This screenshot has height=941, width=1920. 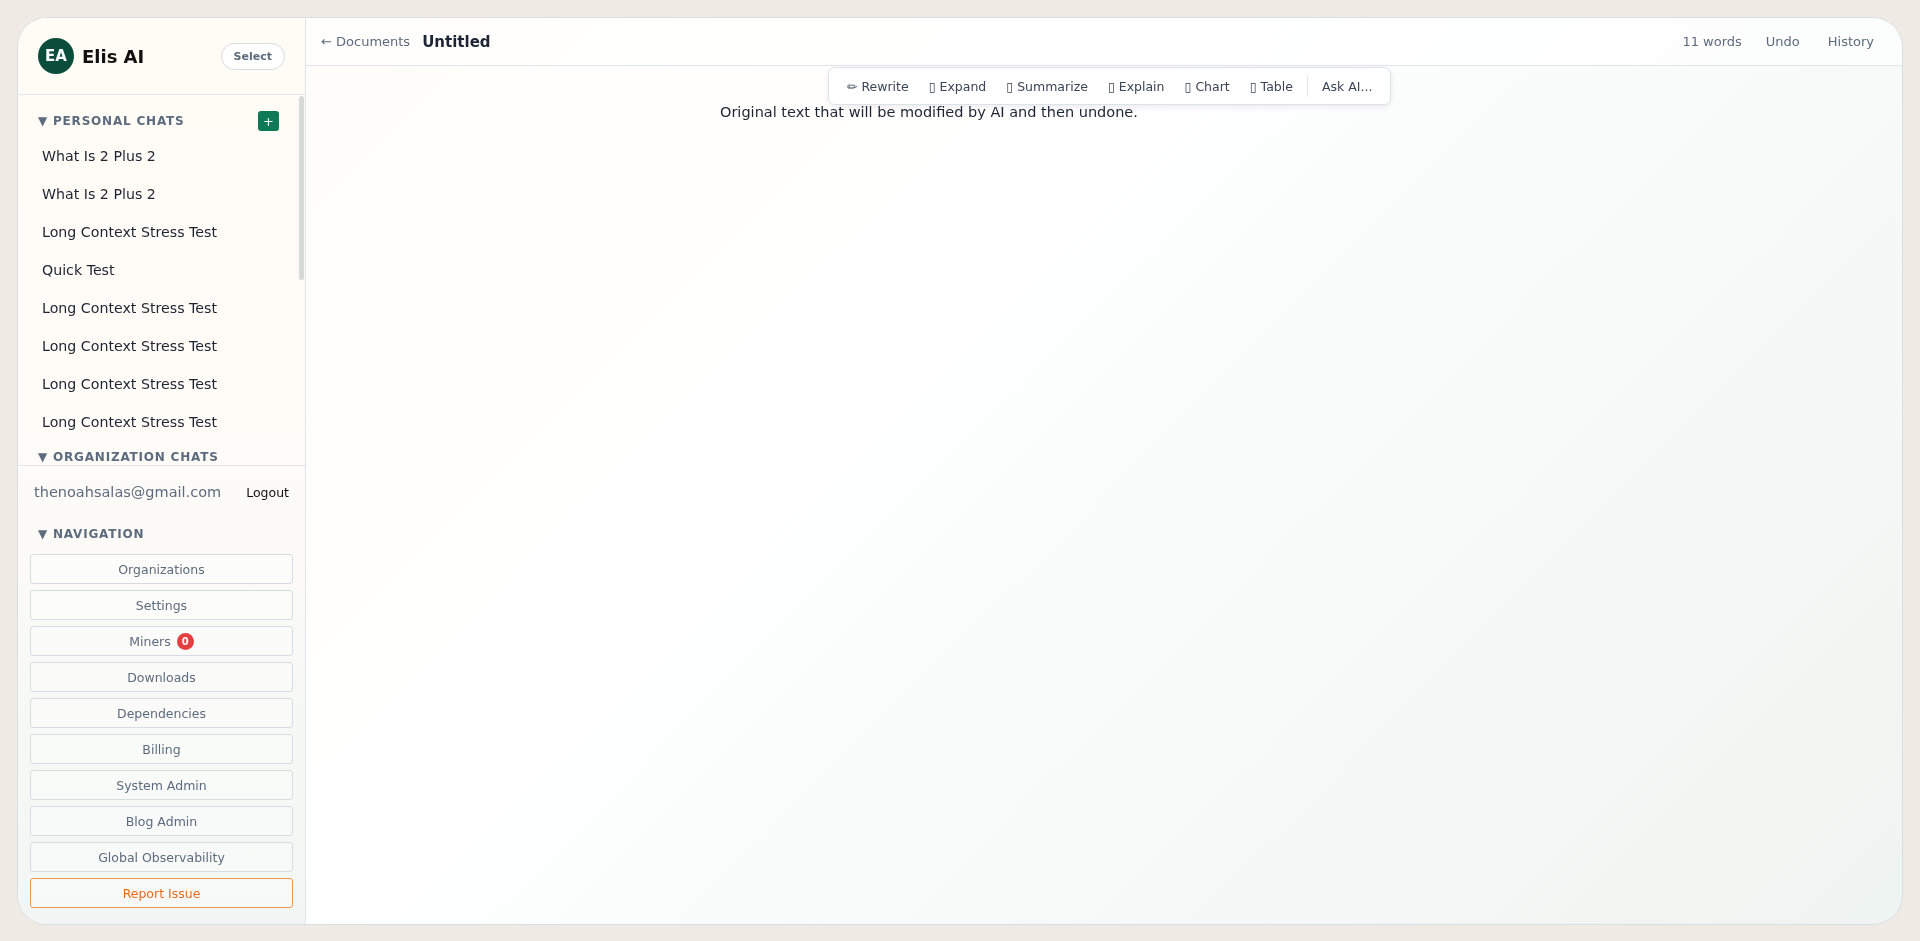 What do you see at coordinates (161, 641) in the screenshot?
I see `nav-button: Miners 0` at bounding box center [161, 641].